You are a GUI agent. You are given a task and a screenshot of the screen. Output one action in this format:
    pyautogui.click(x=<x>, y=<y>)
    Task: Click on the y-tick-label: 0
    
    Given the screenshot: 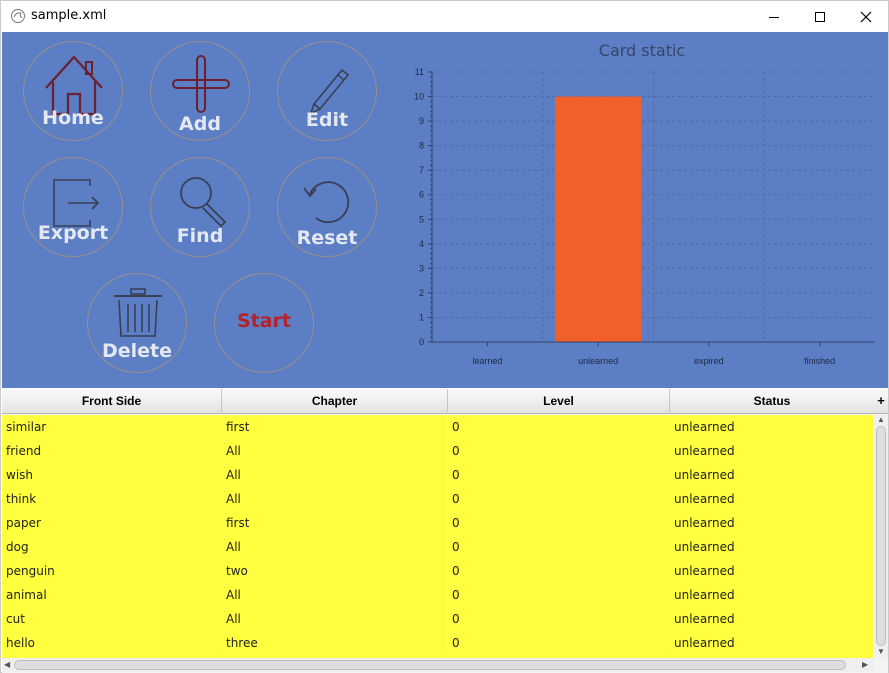 What is the action you would take?
    pyautogui.click(x=421, y=342)
    